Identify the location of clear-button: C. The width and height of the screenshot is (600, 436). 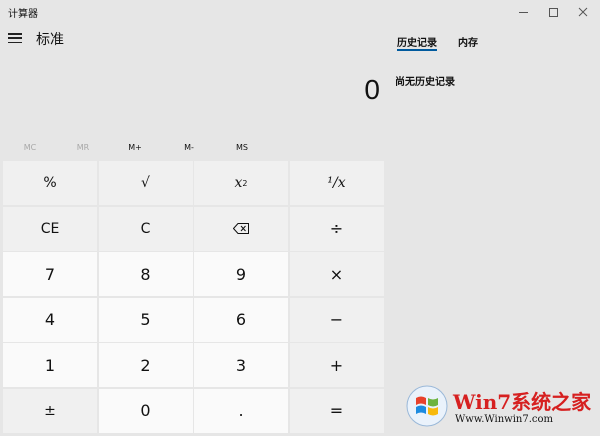
(145, 228).